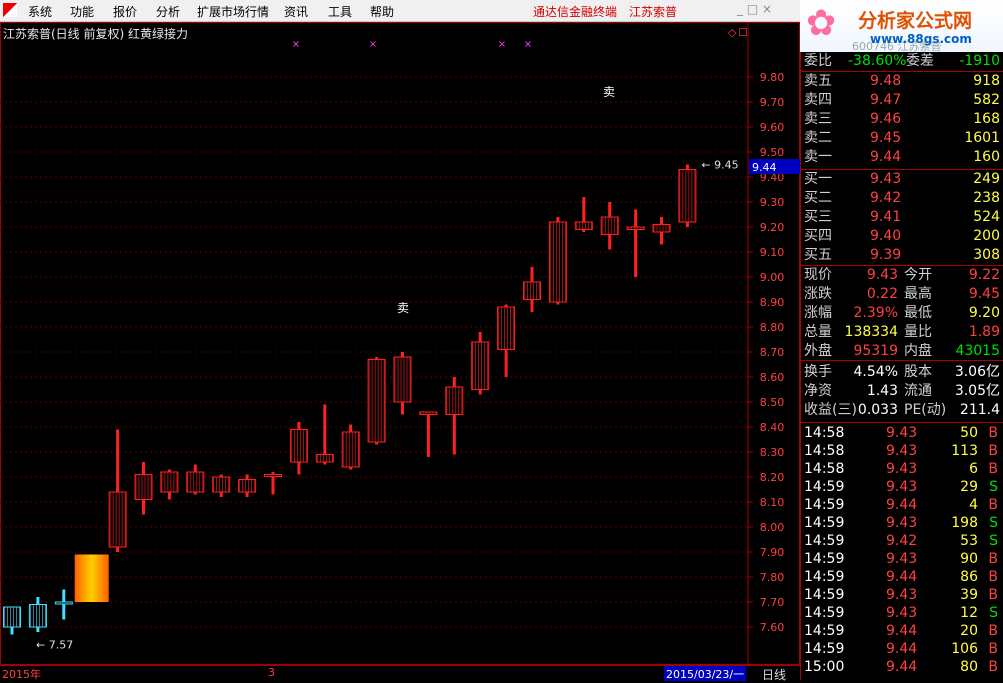 Image resolution: width=1003 pixels, height=683 pixels. What do you see at coordinates (902, 351) in the screenshot?
I see `stat-row: 外盘 95319 内盘 43015` at bounding box center [902, 351].